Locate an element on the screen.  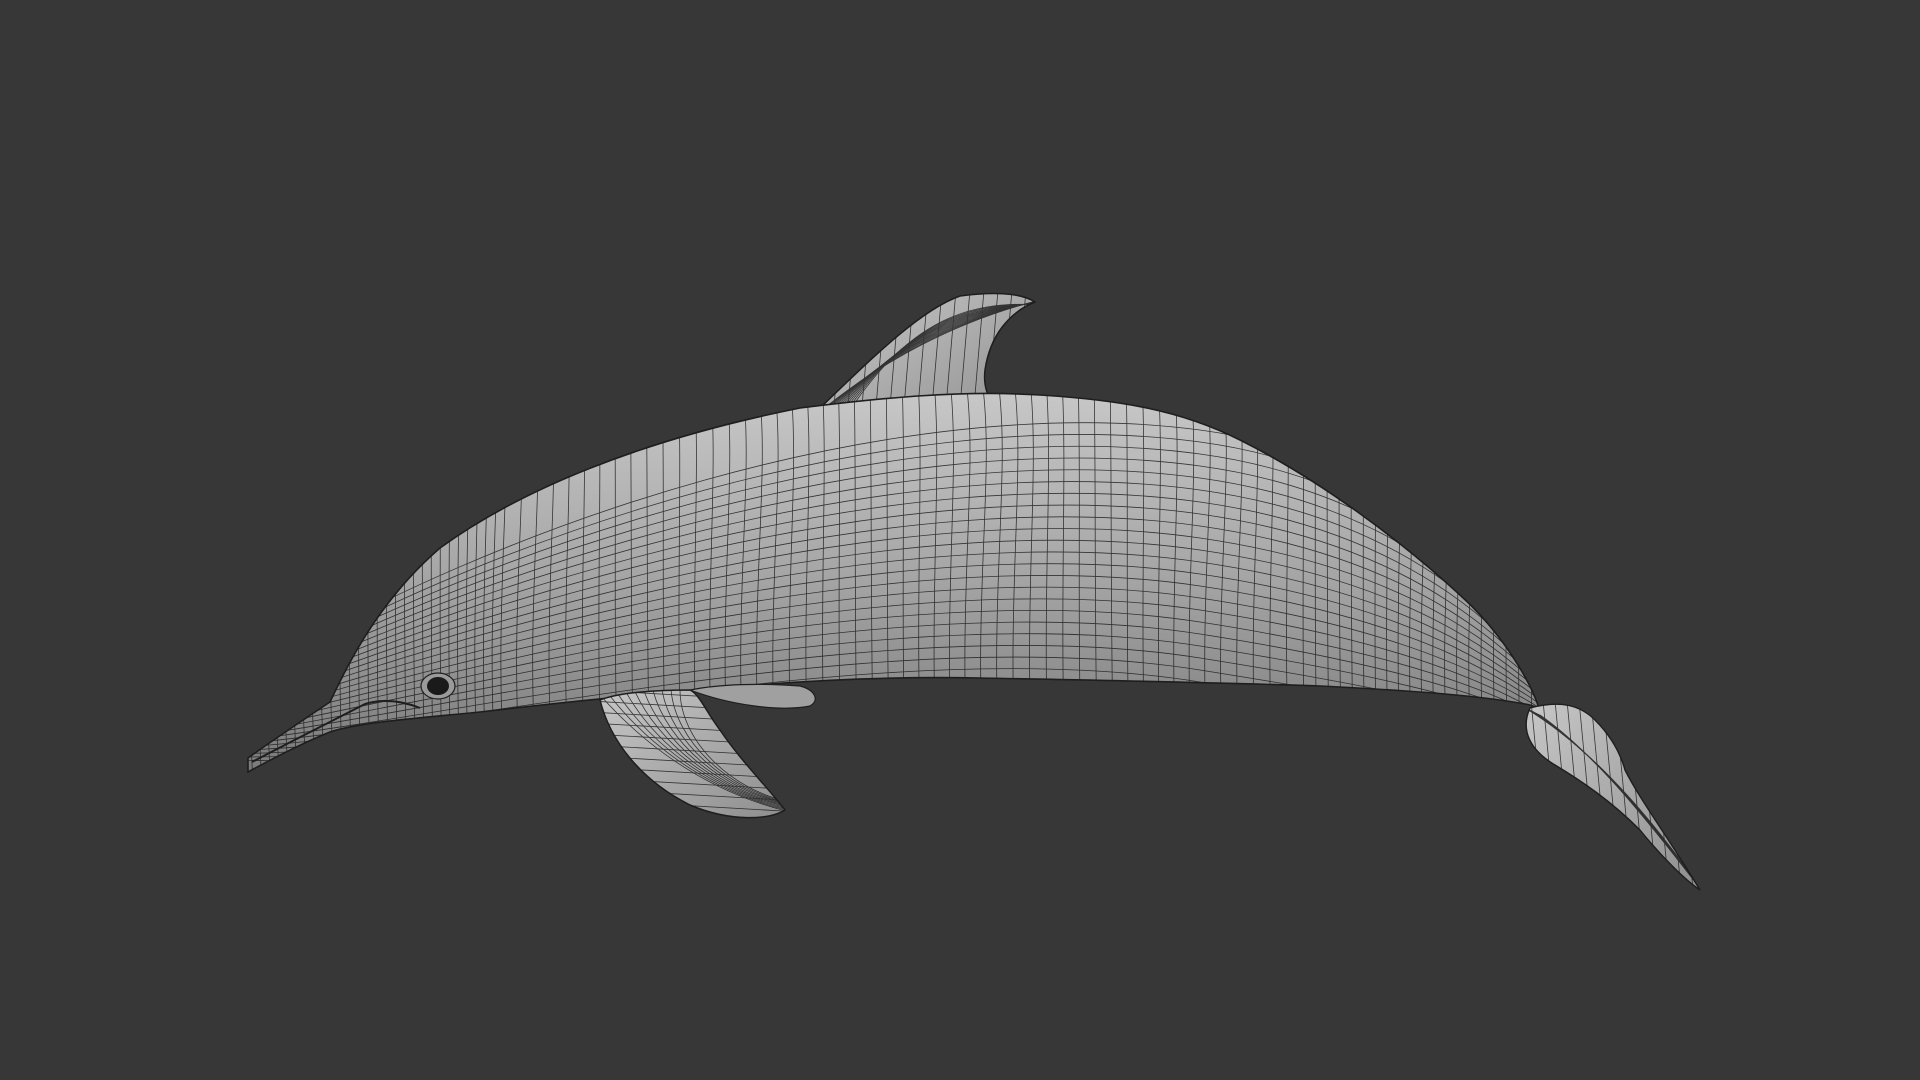
eye-icon is located at coordinates (438, 686).